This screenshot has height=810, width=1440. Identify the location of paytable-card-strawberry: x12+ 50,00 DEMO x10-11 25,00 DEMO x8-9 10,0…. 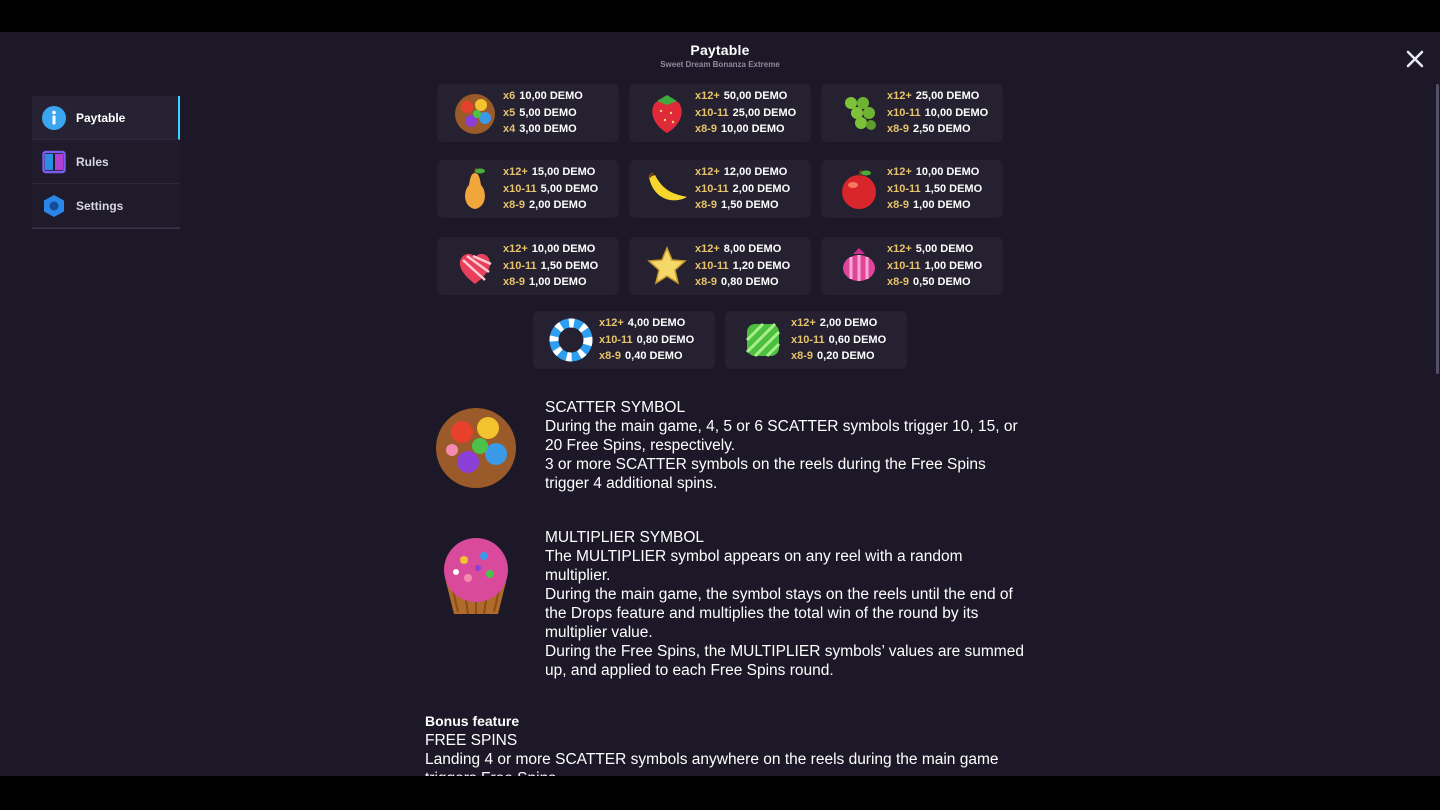
(720, 113).